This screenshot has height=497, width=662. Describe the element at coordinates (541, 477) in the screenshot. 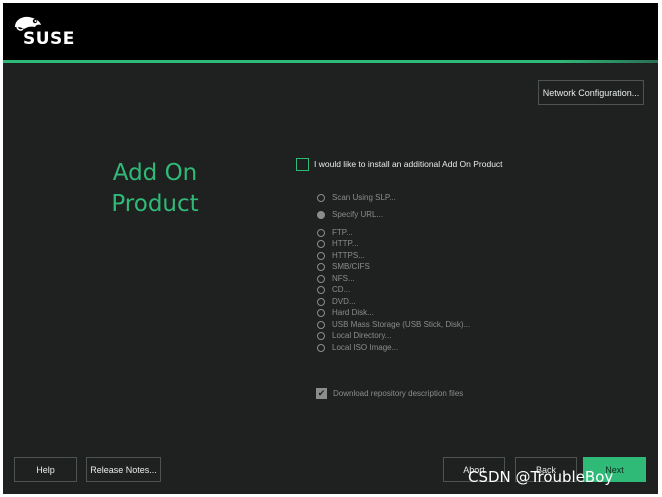

I see `watermark-text: CSDN @TroubleBoy` at that location.